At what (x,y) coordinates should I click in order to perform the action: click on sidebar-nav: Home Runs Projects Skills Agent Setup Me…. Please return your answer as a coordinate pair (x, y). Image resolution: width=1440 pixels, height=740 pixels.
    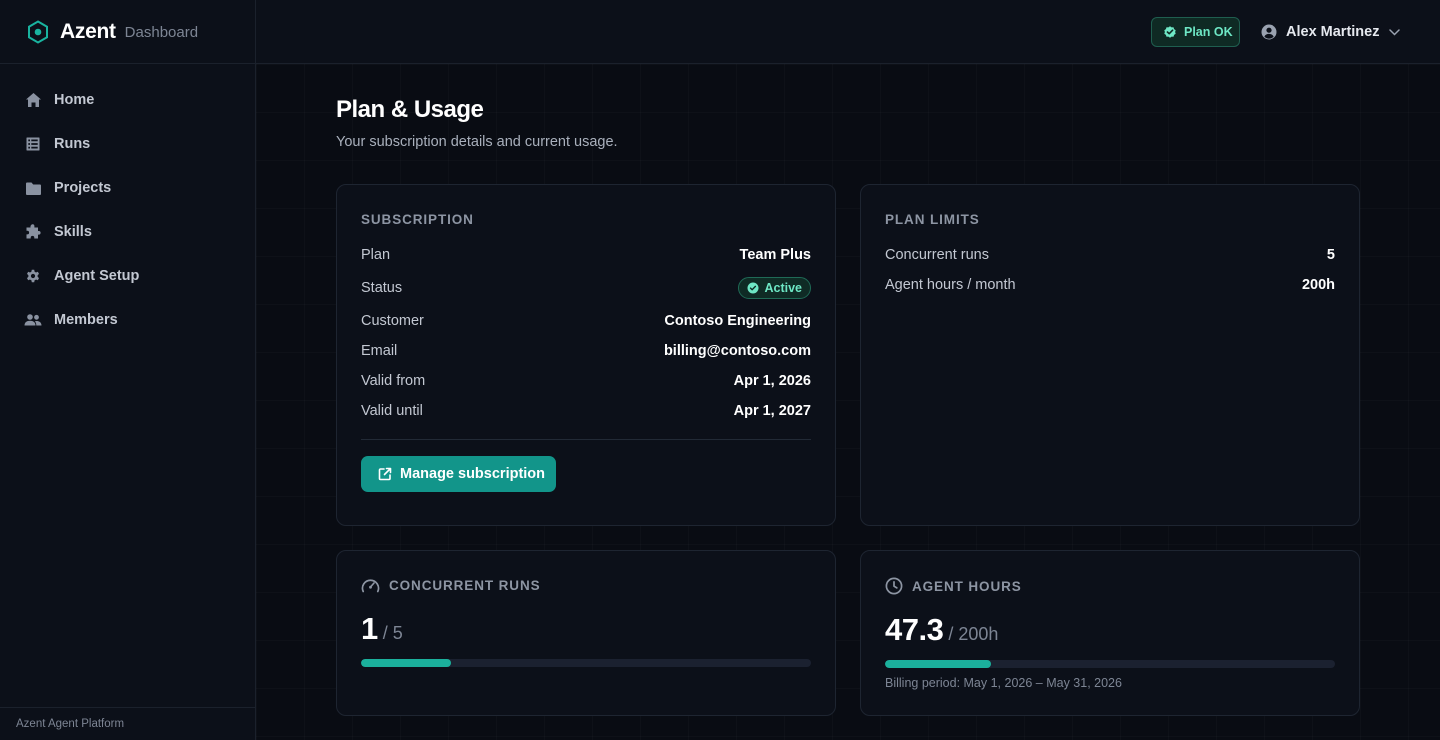
    Looking at the image, I should click on (127, 203).